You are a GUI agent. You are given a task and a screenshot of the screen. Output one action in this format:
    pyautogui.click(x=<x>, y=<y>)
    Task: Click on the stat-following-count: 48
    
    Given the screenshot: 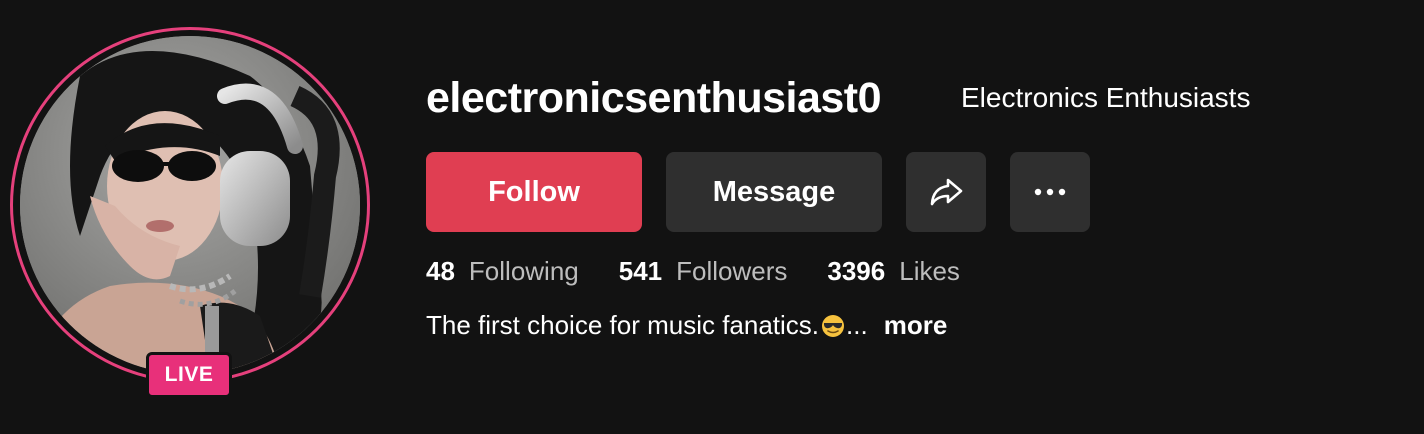 What is the action you would take?
    pyautogui.click(x=440, y=271)
    